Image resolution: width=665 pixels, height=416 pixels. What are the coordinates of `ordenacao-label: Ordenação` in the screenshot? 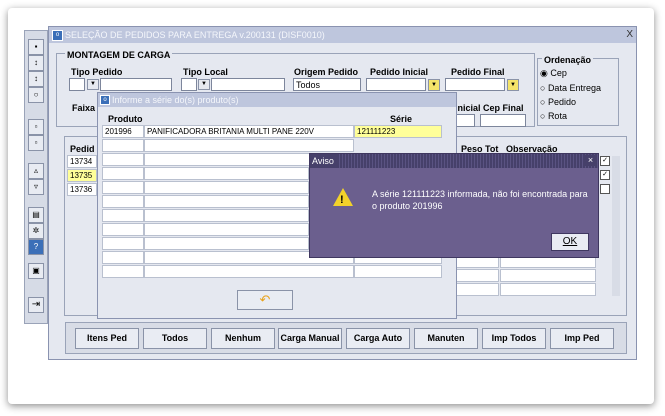 It's located at (568, 60).